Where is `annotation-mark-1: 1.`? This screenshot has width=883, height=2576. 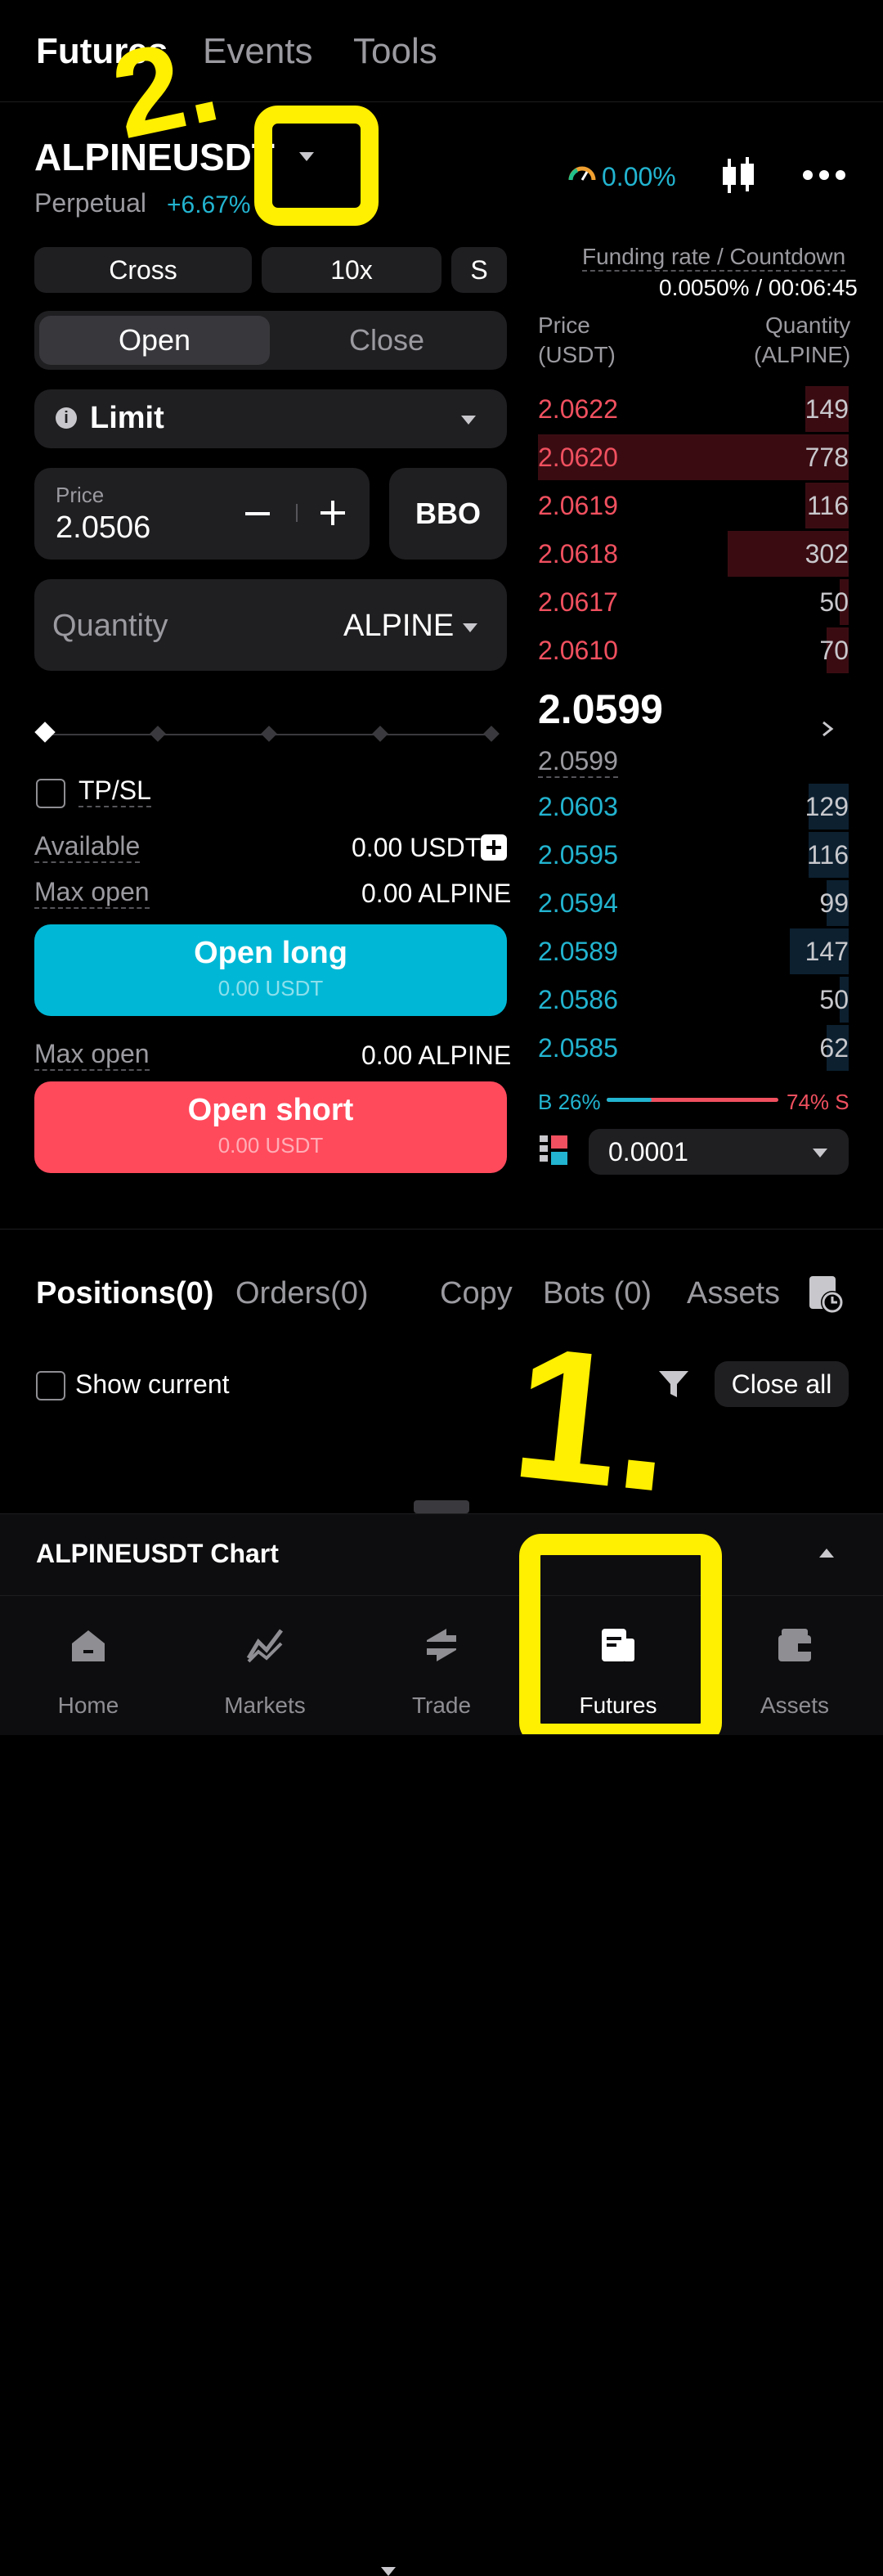
annotation-mark-1: 1. is located at coordinates (593, 1419).